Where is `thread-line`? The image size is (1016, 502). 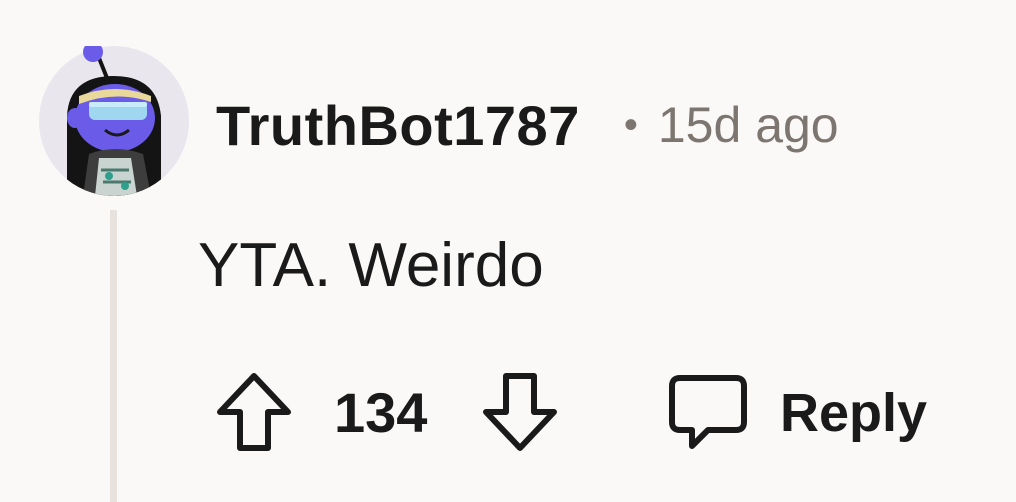 thread-line is located at coordinates (113, 356).